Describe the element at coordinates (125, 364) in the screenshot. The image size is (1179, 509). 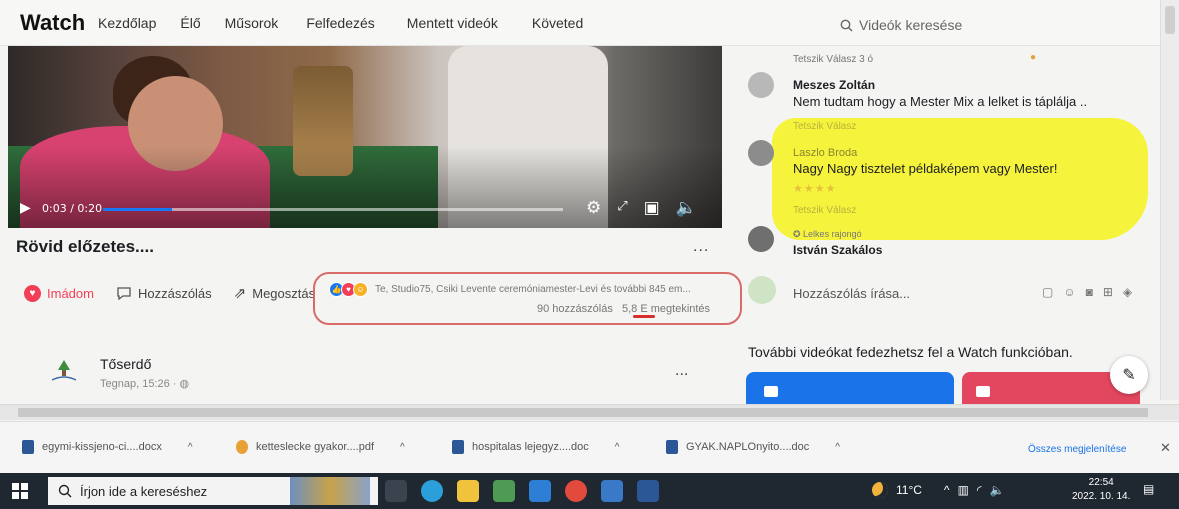
I see `page-name: Tőserdő` at that location.